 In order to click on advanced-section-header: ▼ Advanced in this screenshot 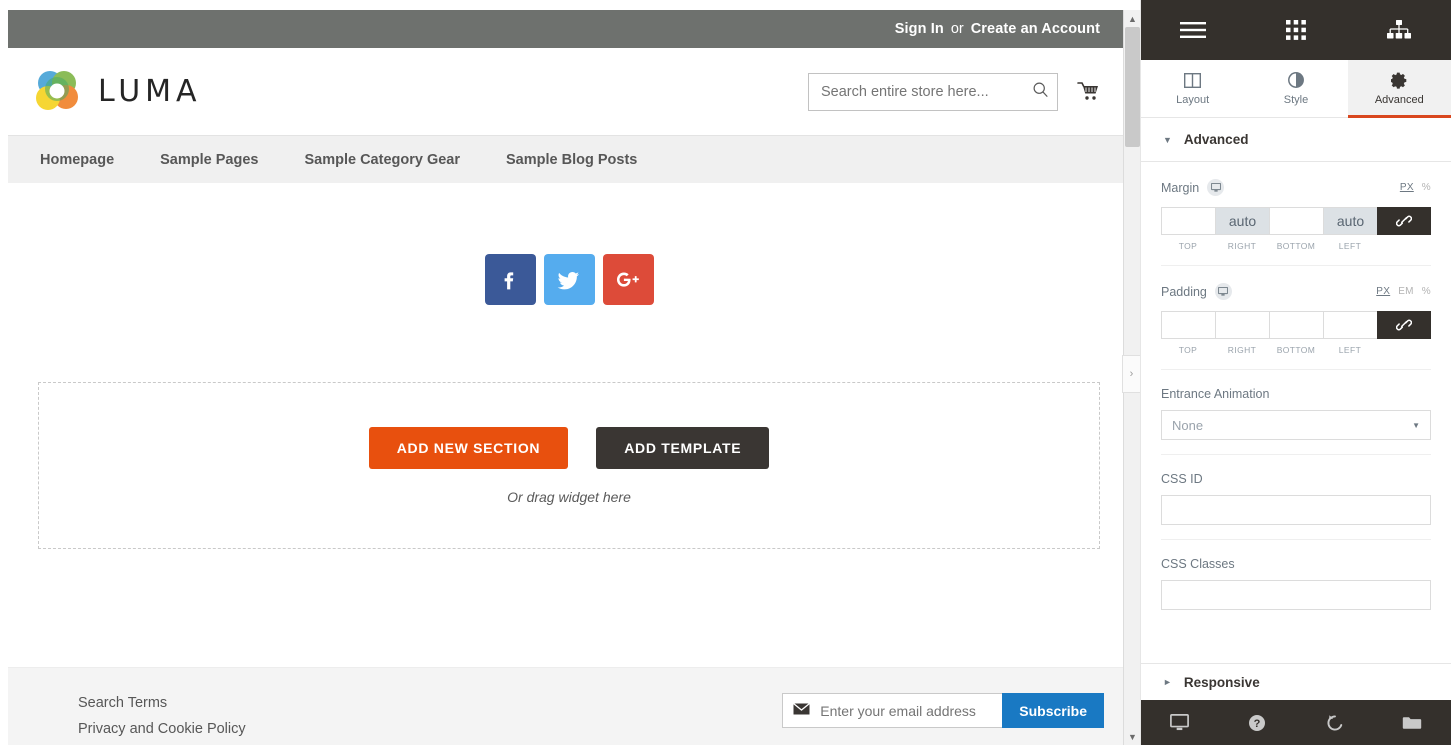, I will do `click(1296, 140)`.